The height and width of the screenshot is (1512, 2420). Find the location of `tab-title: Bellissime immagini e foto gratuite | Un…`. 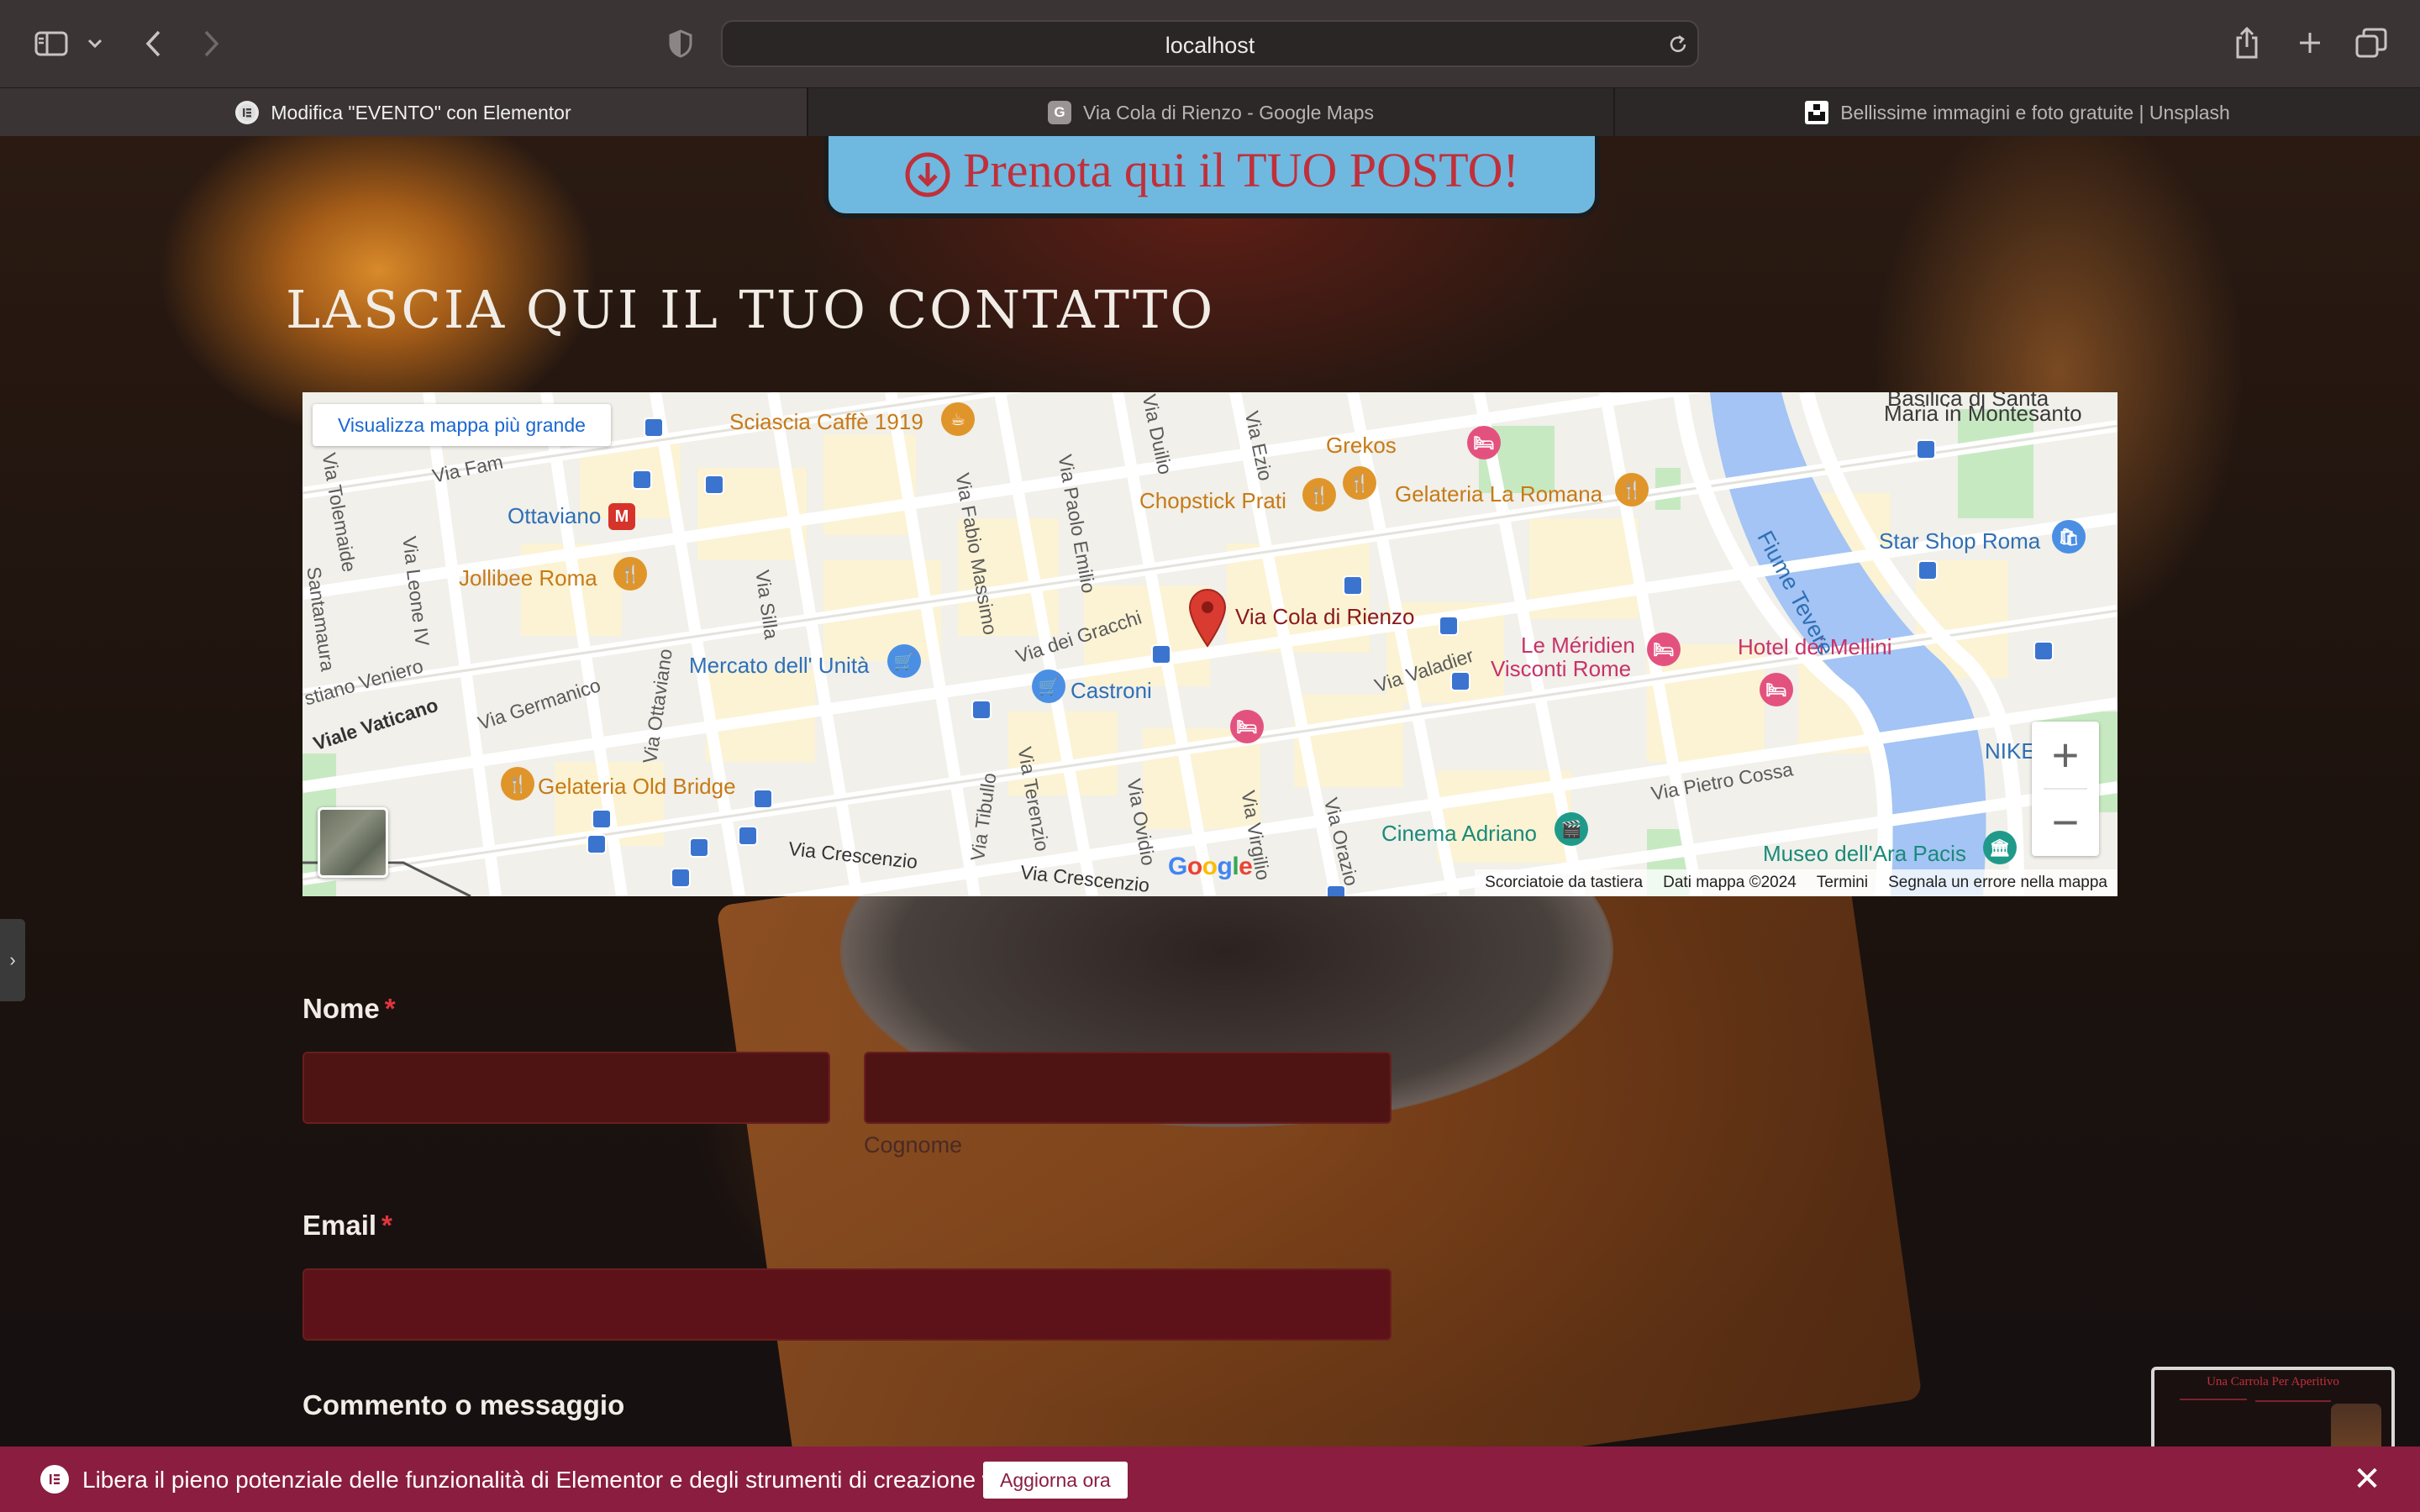

tab-title: Bellissime immagini e foto gratuite | Un… is located at coordinates (2035, 112).